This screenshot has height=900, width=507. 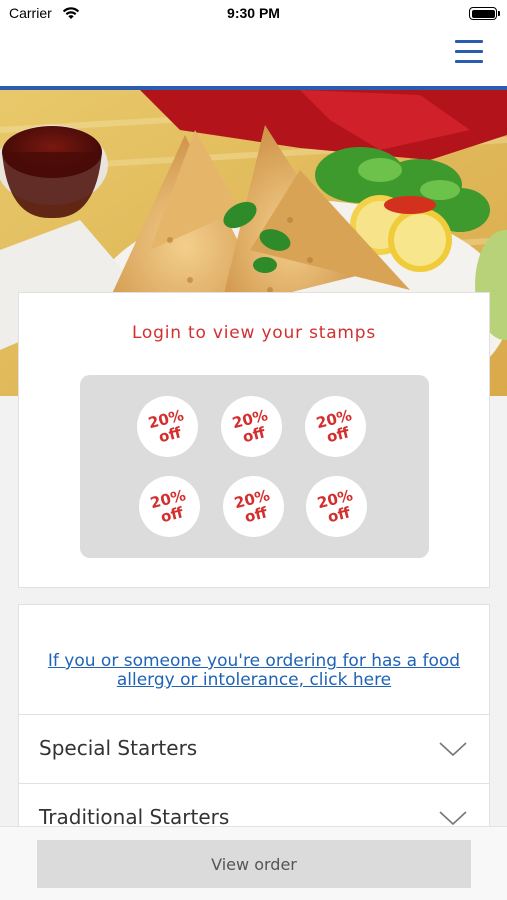 What do you see at coordinates (469, 52) in the screenshot?
I see `hamburger-menu-icon` at bounding box center [469, 52].